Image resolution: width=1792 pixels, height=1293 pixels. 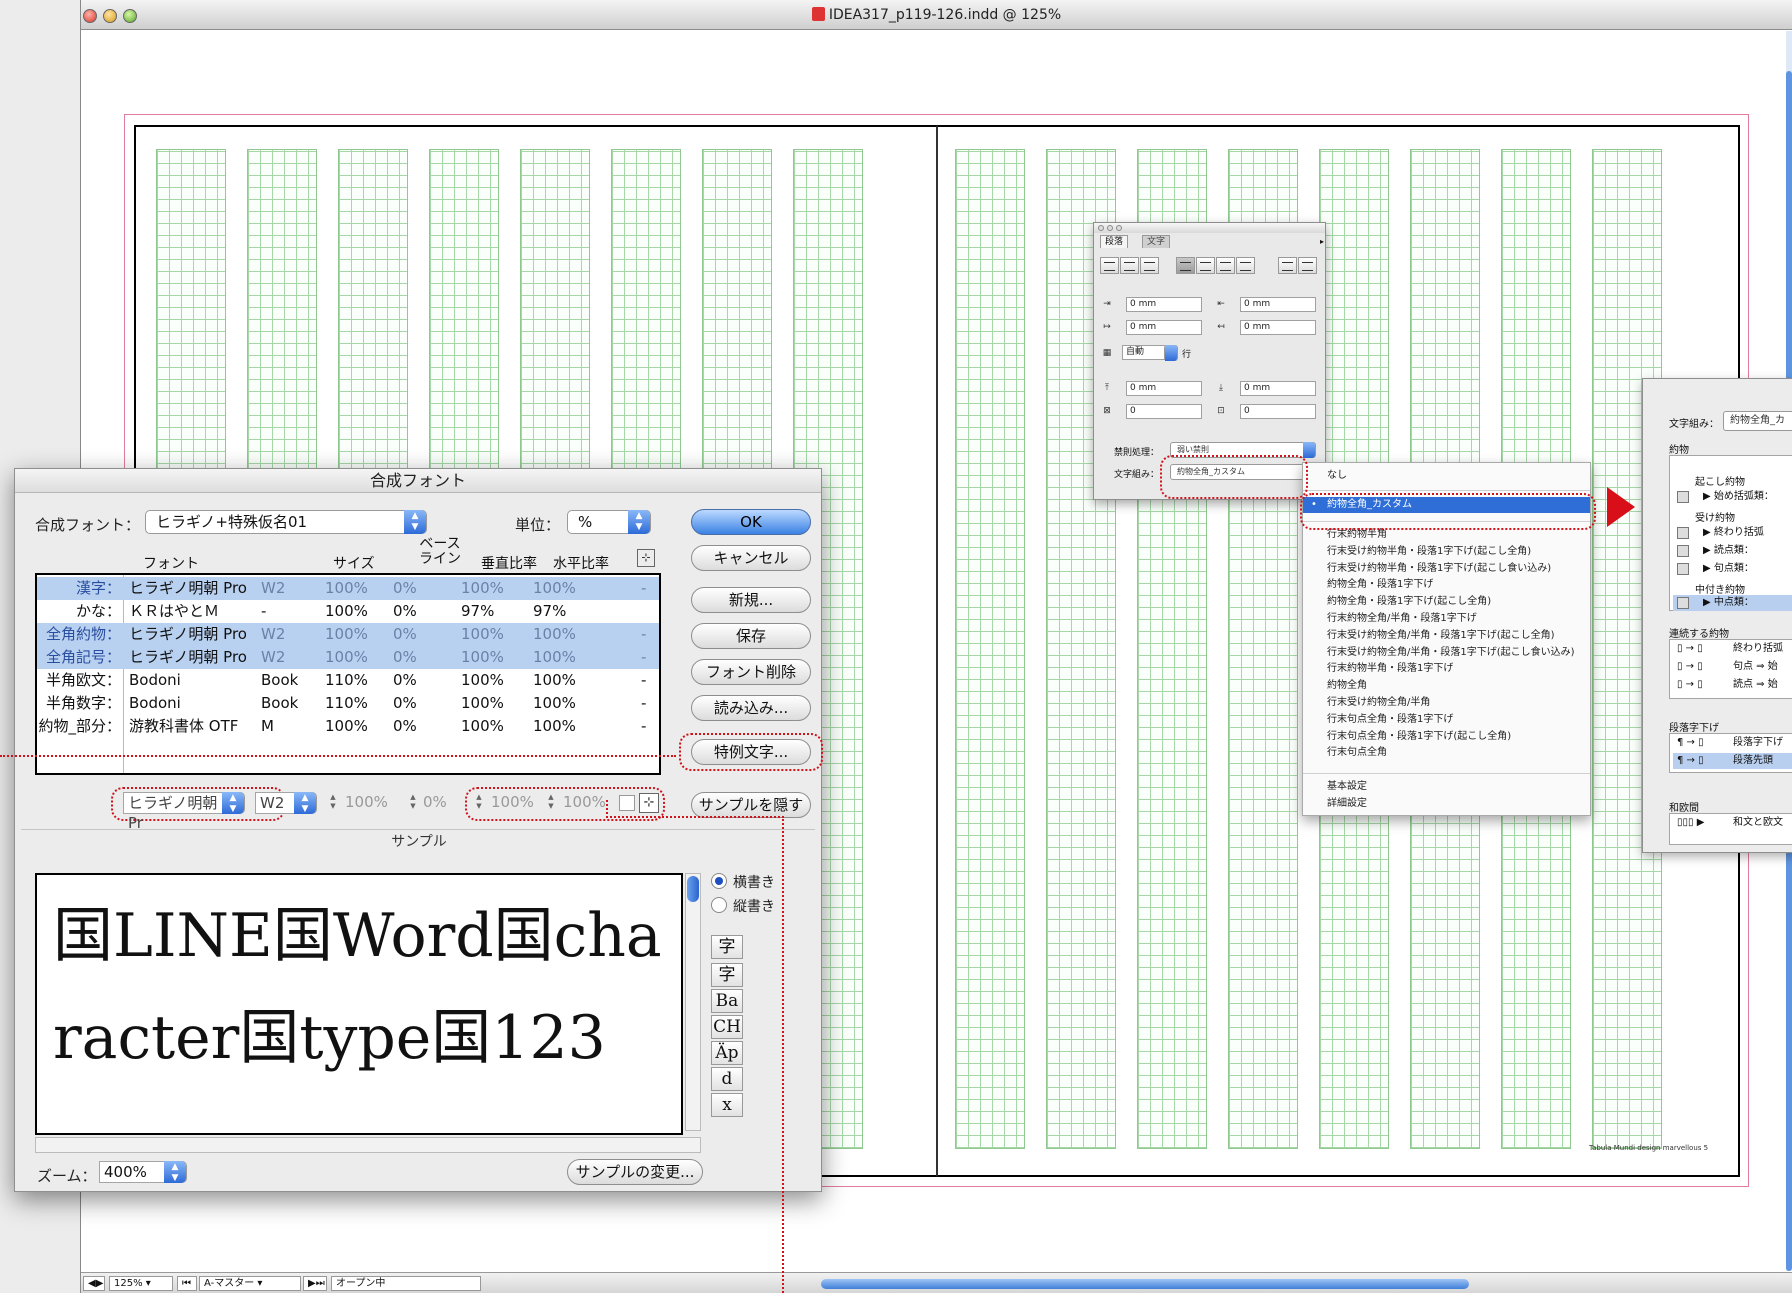 What do you see at coordinates (609, 522) in the screenshot?
I see `unit-select: % ▲ ▼` at bounding box center [609, 522].